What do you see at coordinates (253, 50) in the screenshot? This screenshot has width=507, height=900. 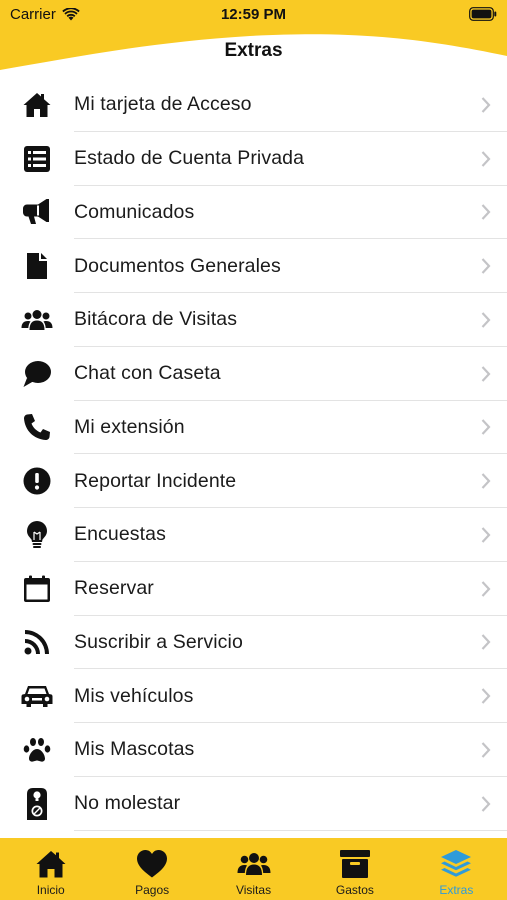 I see `page-title: Extras` at bounding box center [253, 50].